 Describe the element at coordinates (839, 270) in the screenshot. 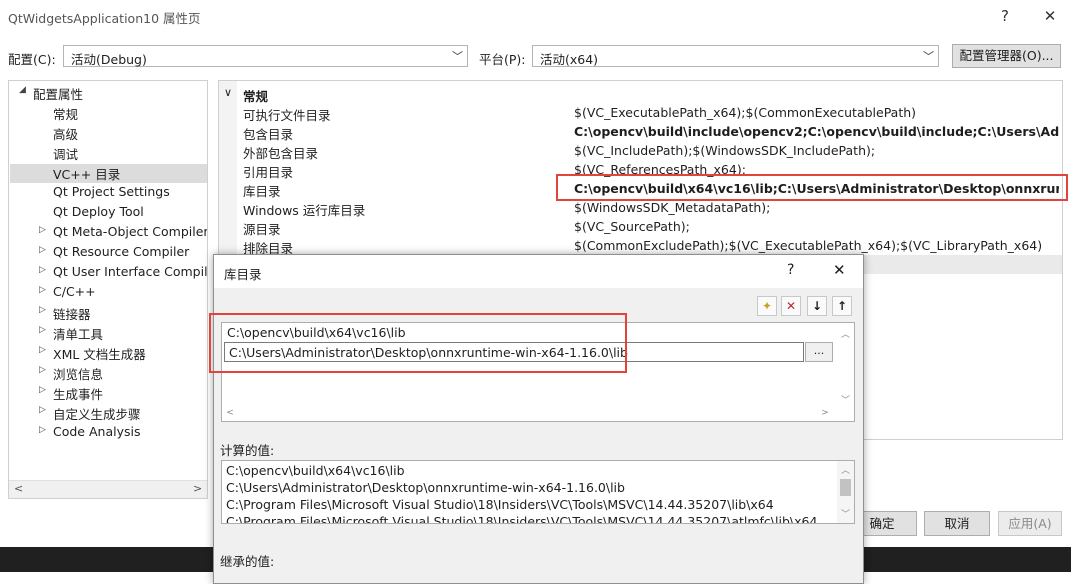

I see `dialog-close-icon: ✕` at that location.